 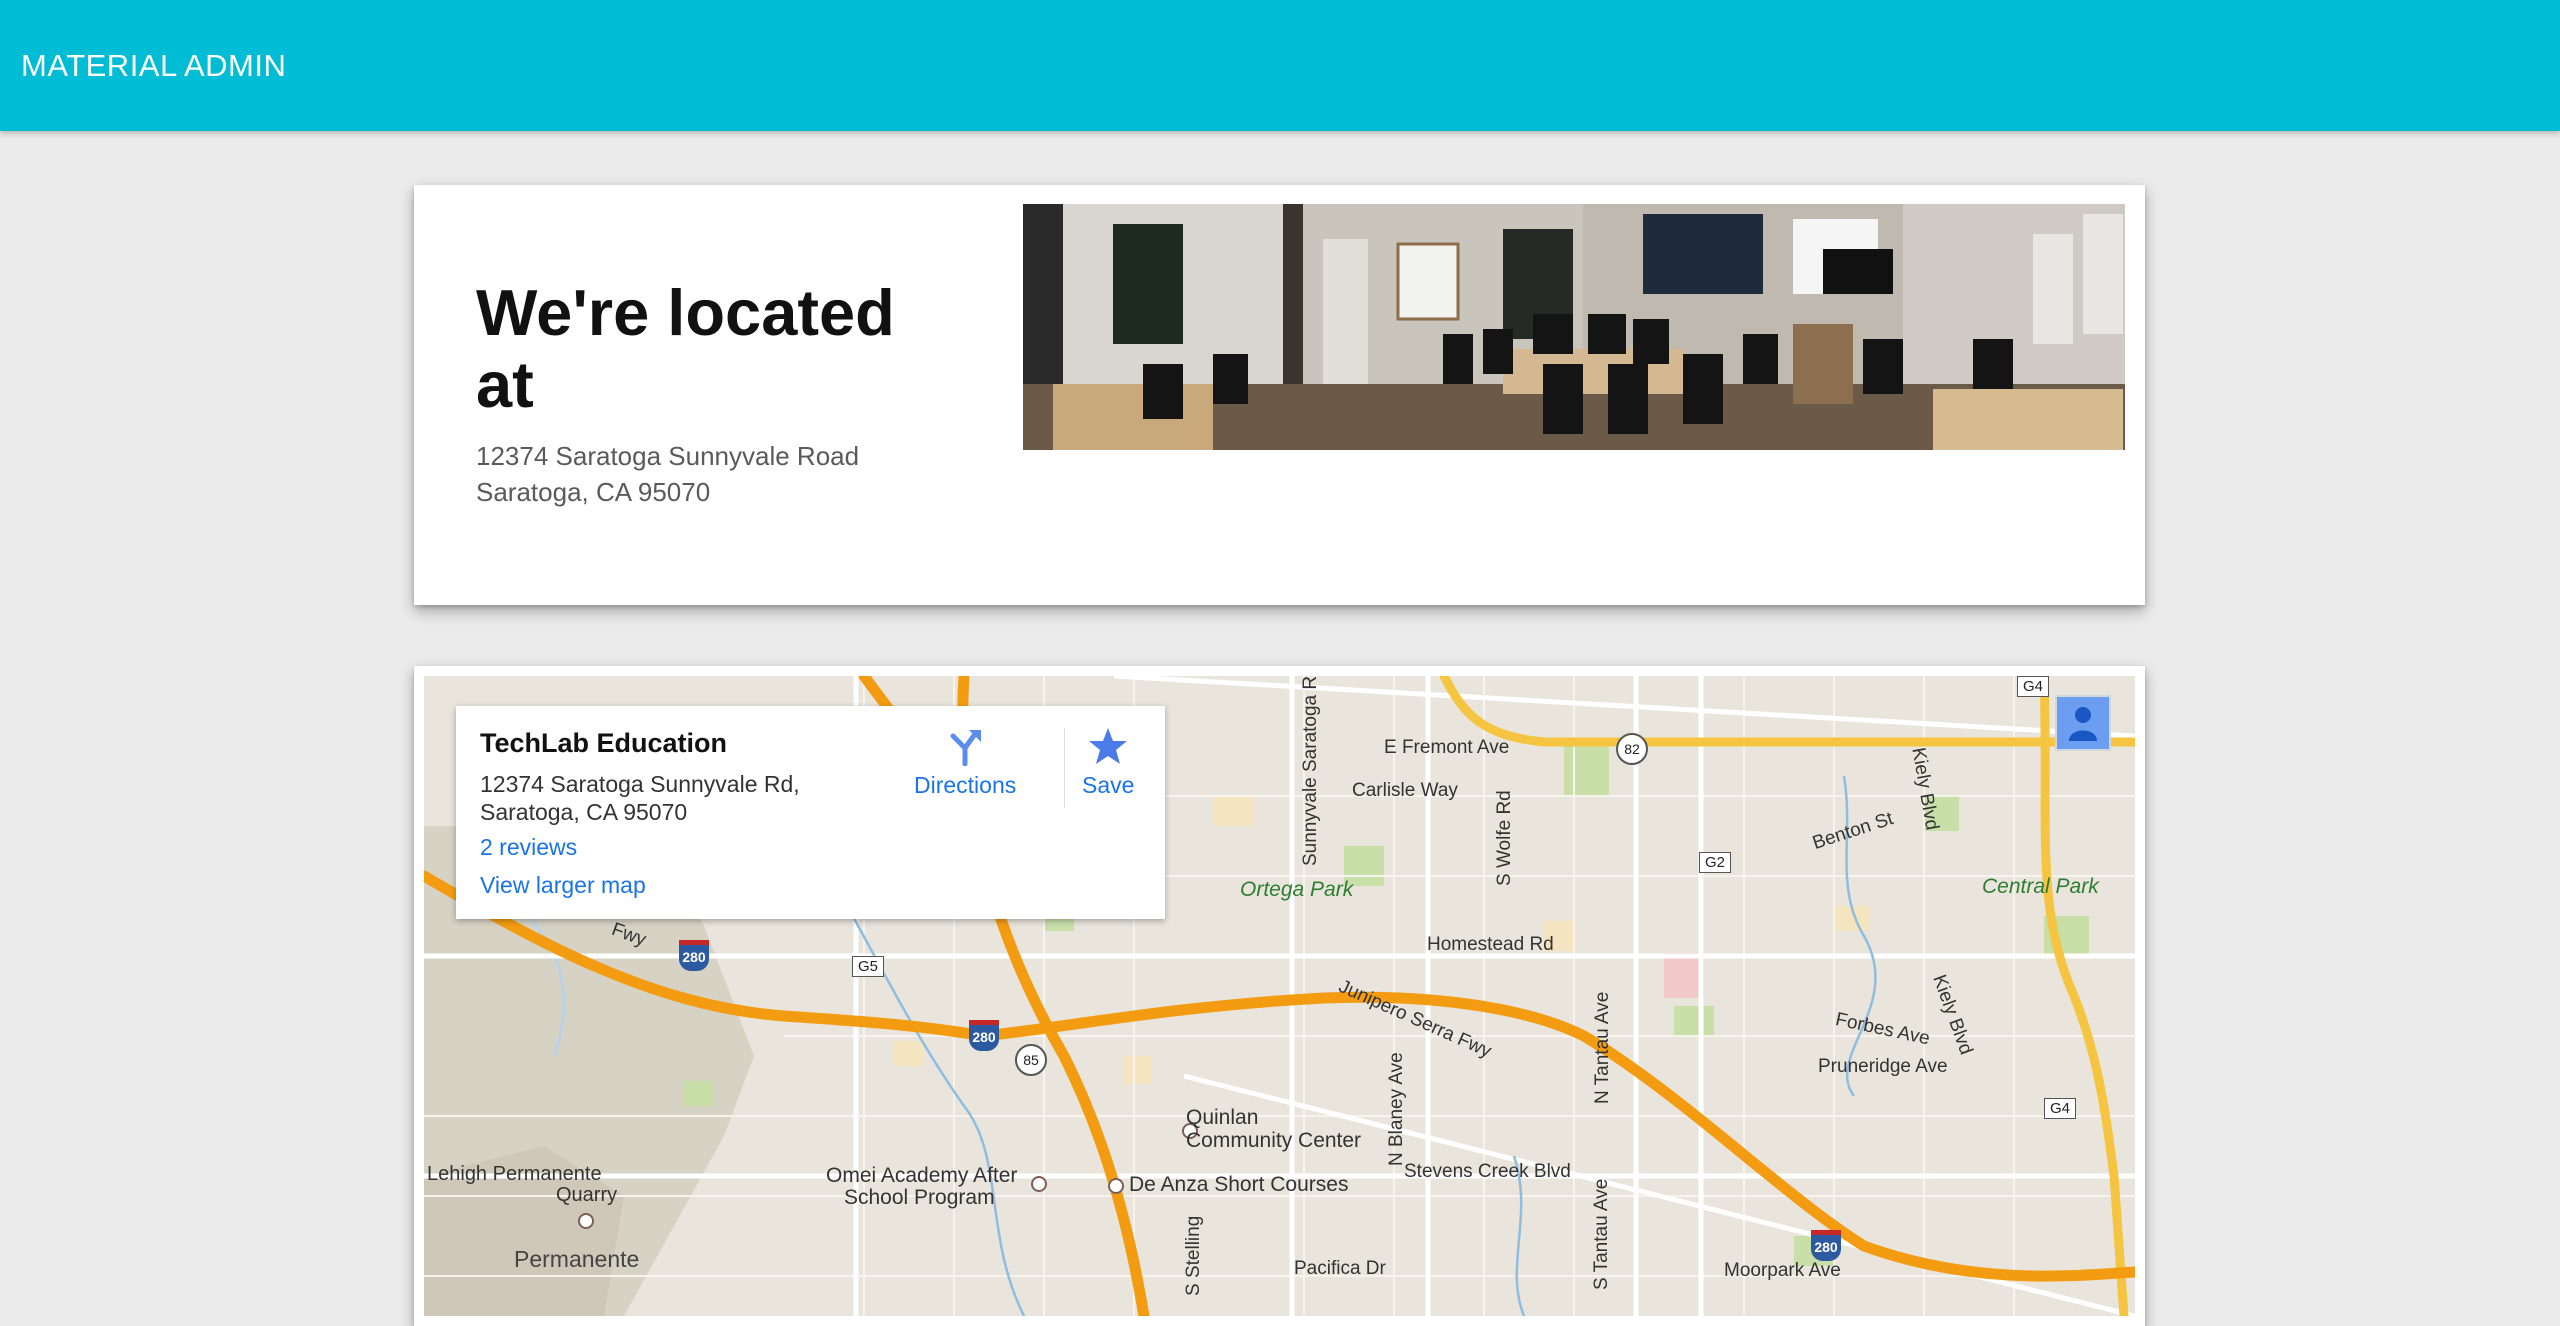 I want to click on label-quarry: Quarry, so click(x=587, y=1195).